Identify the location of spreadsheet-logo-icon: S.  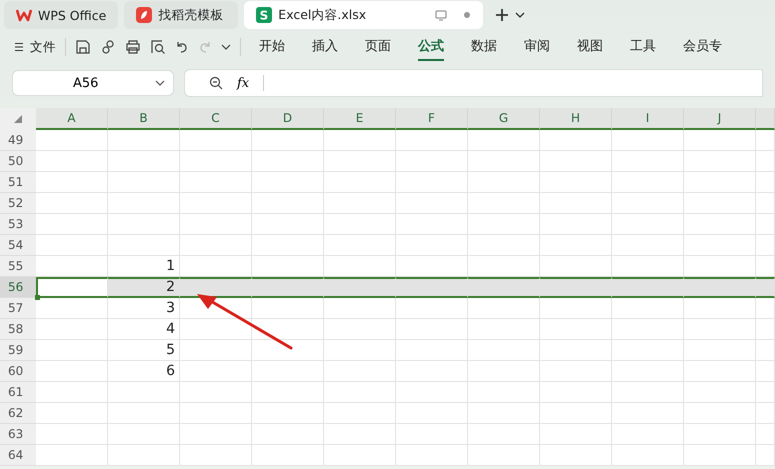
(264, 15).